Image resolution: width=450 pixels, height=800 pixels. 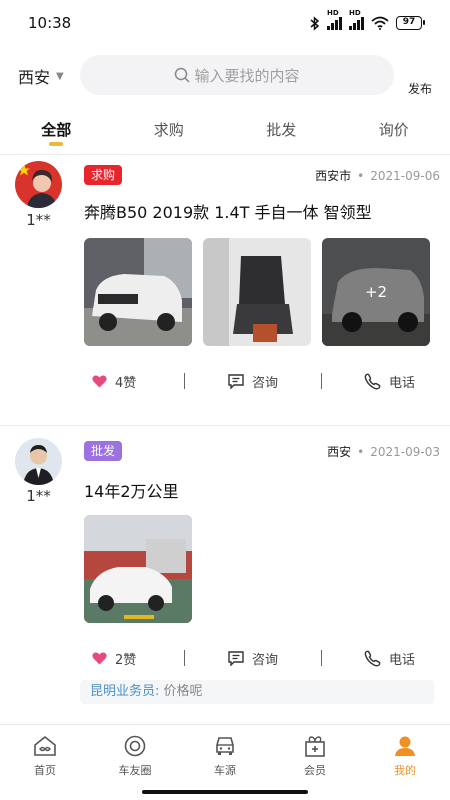 What do you see at coordinates (135, 770) in the screenshot?
I see `nav-circle-label: 车友圈` at bounding box center [135, 770].